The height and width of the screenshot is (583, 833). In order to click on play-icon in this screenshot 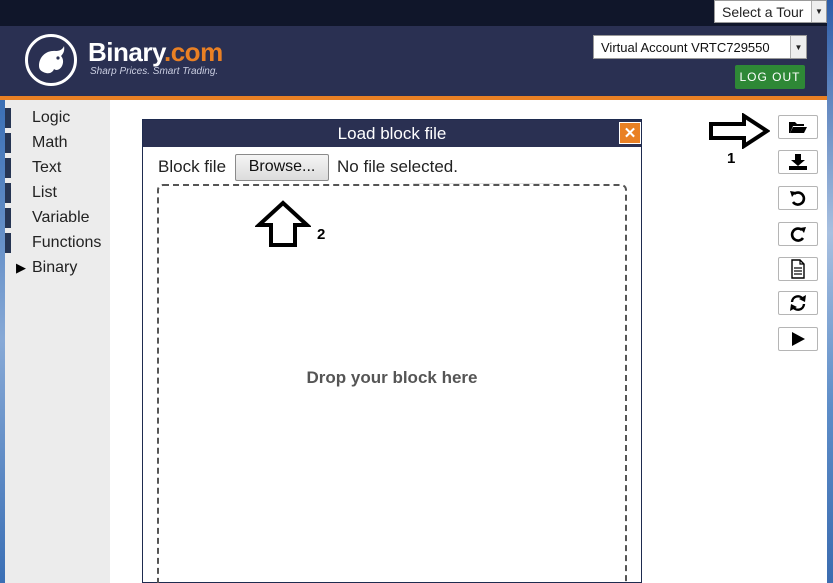, I will do `click(798, 339)`.